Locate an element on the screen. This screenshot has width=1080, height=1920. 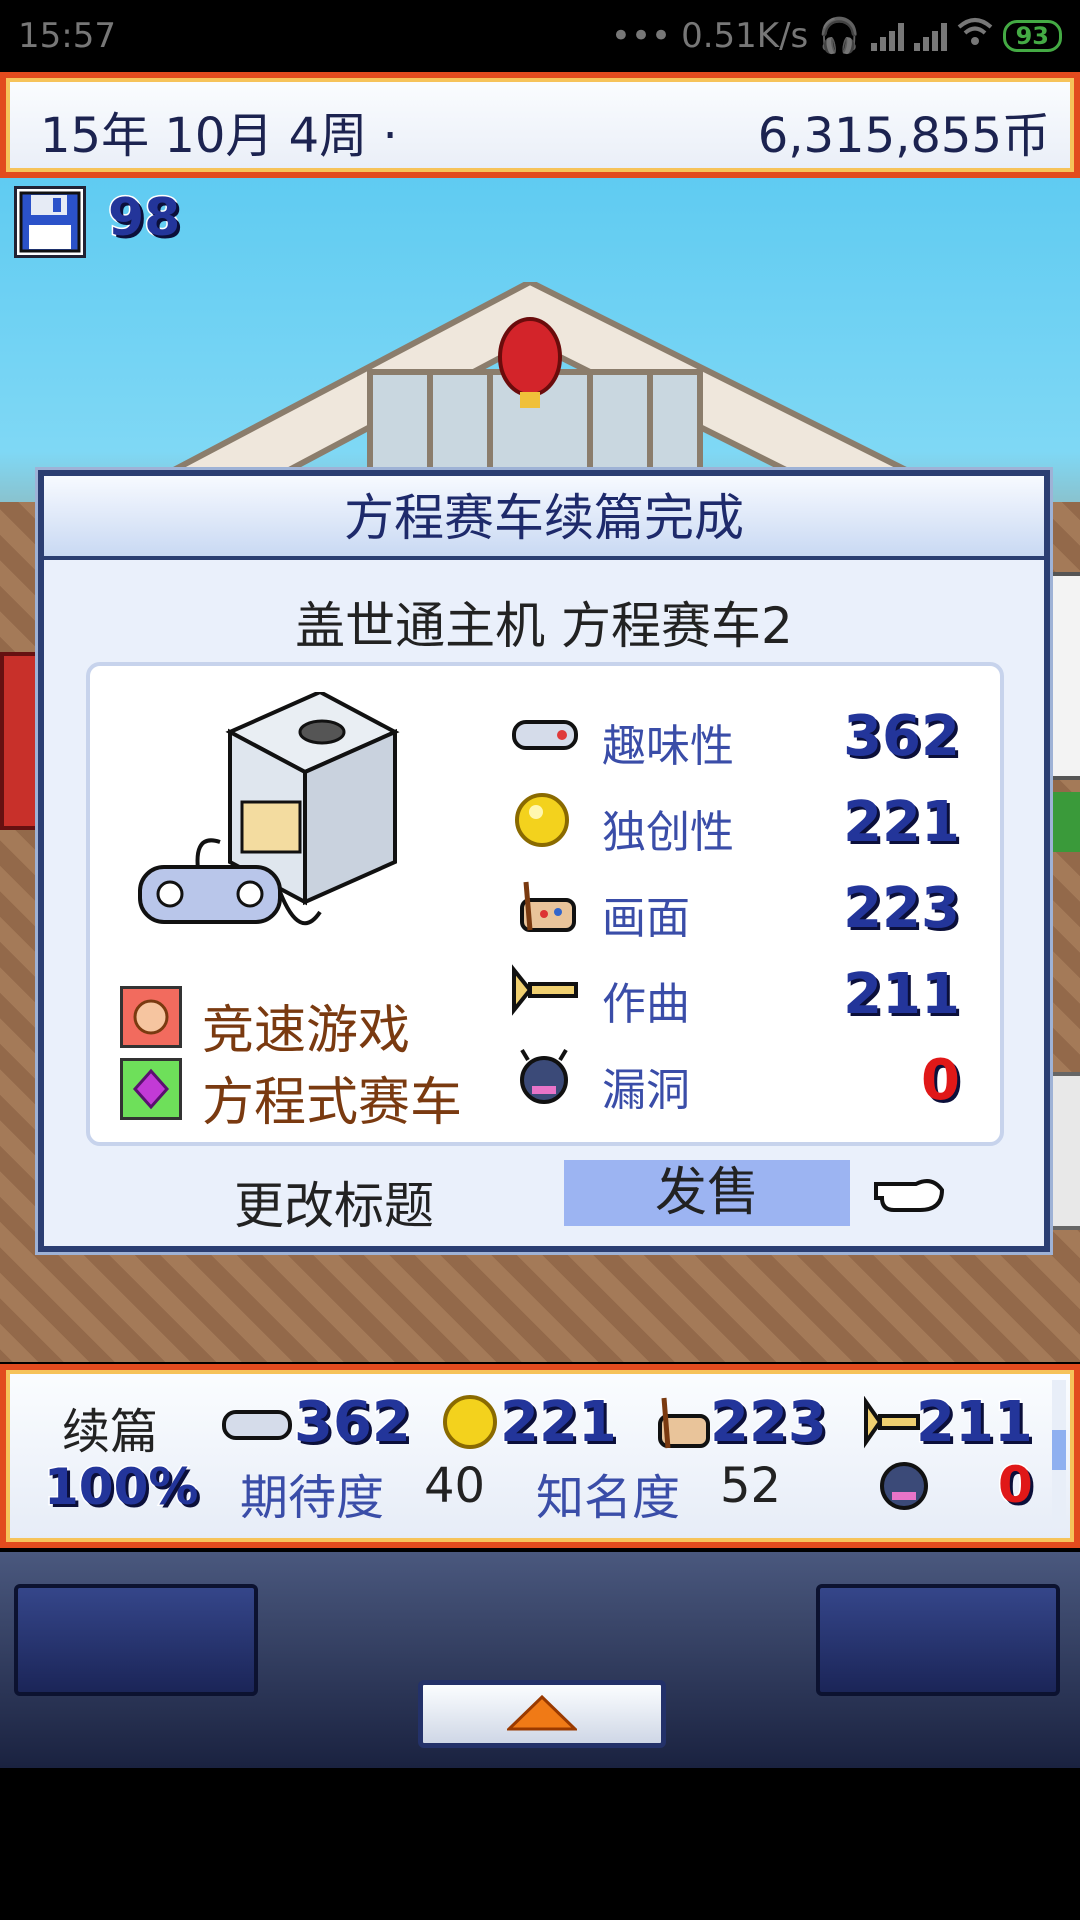
stat-label: 画面 is located at coordinates (646, 918).